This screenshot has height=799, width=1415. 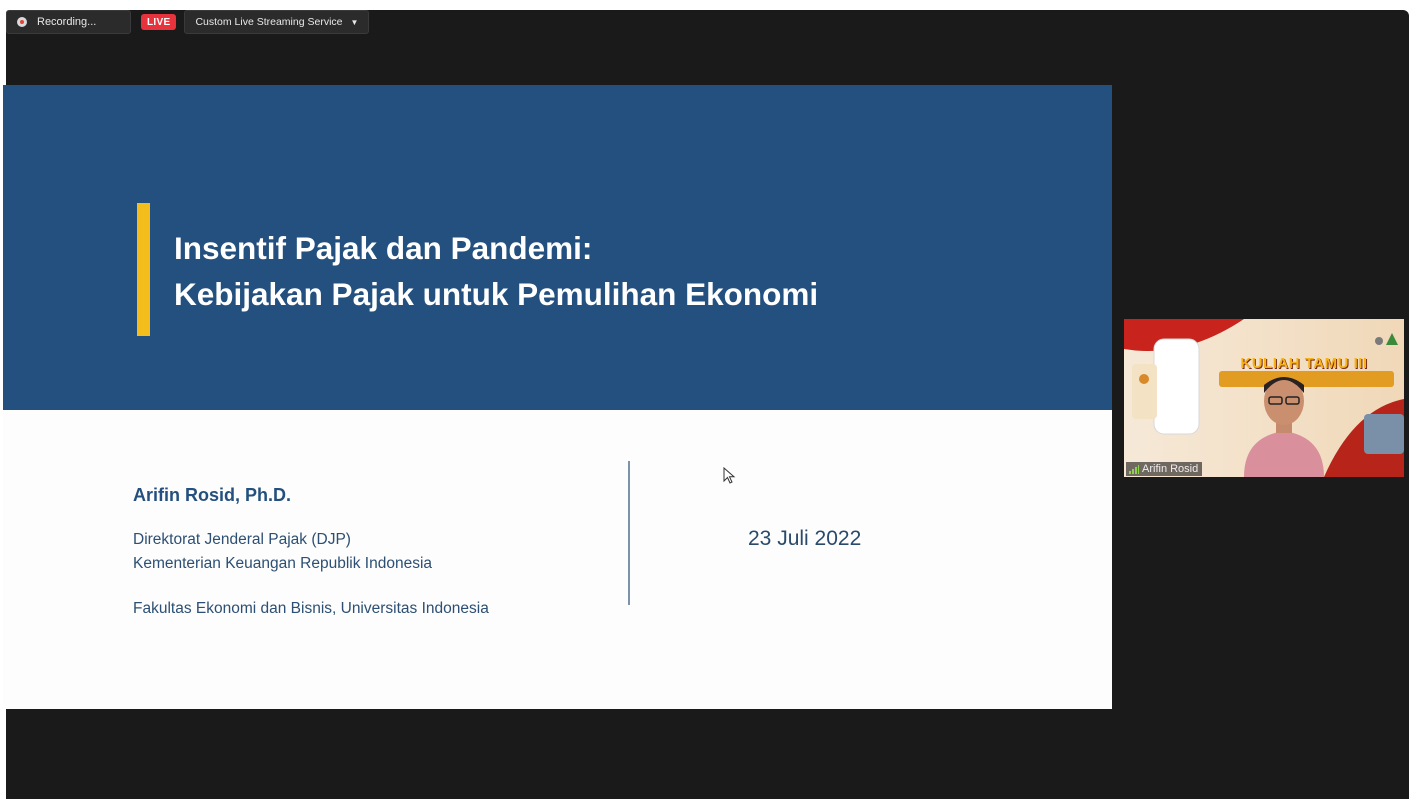 I want to click on live-streaming-service-dropdown: Custom Live Streaming Service ▼, so click(x=277, y=22).